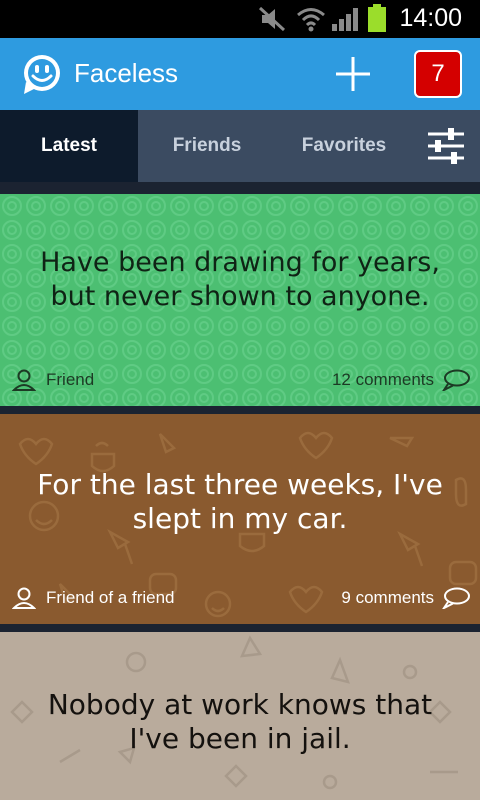 The width and height of the screenshot is (480, 800). Describe the element at coordinates (382, 379) in the screenshot. I see `comments-count: 12 comments` at that location.